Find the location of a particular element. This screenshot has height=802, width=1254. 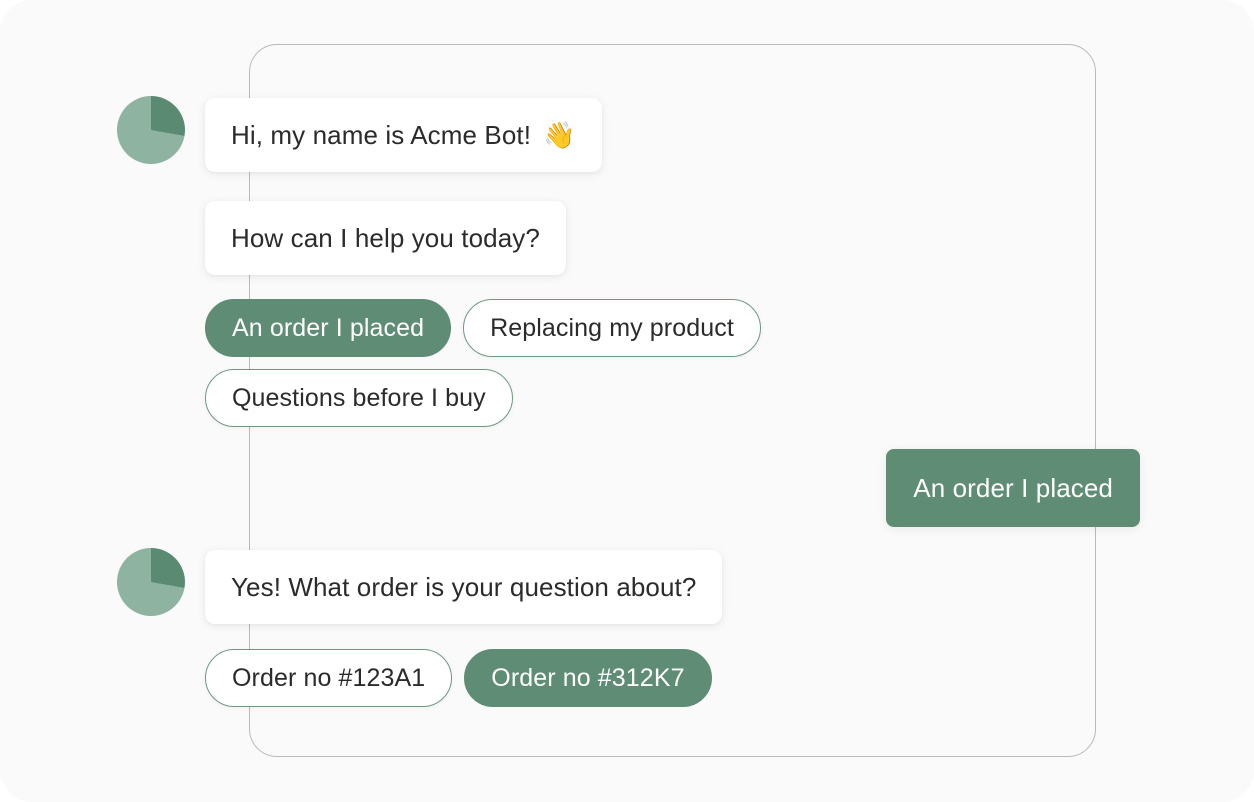

waving-hand-emoji: 👋 is located at coordinates (559, 135).